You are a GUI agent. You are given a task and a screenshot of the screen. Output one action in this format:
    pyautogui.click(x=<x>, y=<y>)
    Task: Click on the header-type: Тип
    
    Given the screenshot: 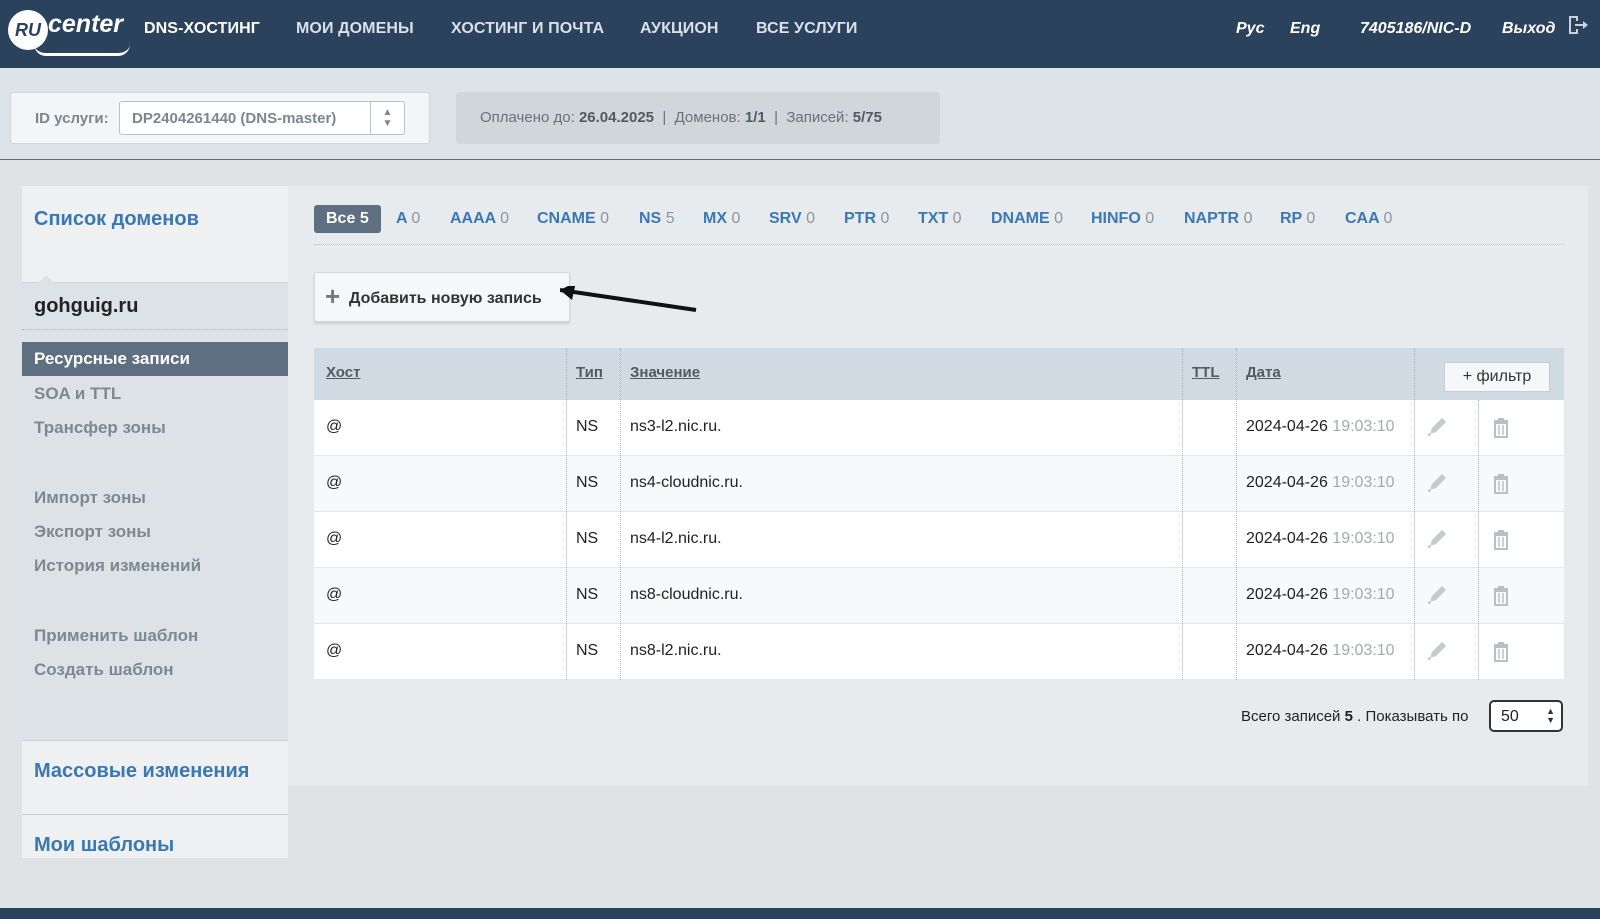 What is the action you would take?
    pyautogui.click(x=589, y=372)
    